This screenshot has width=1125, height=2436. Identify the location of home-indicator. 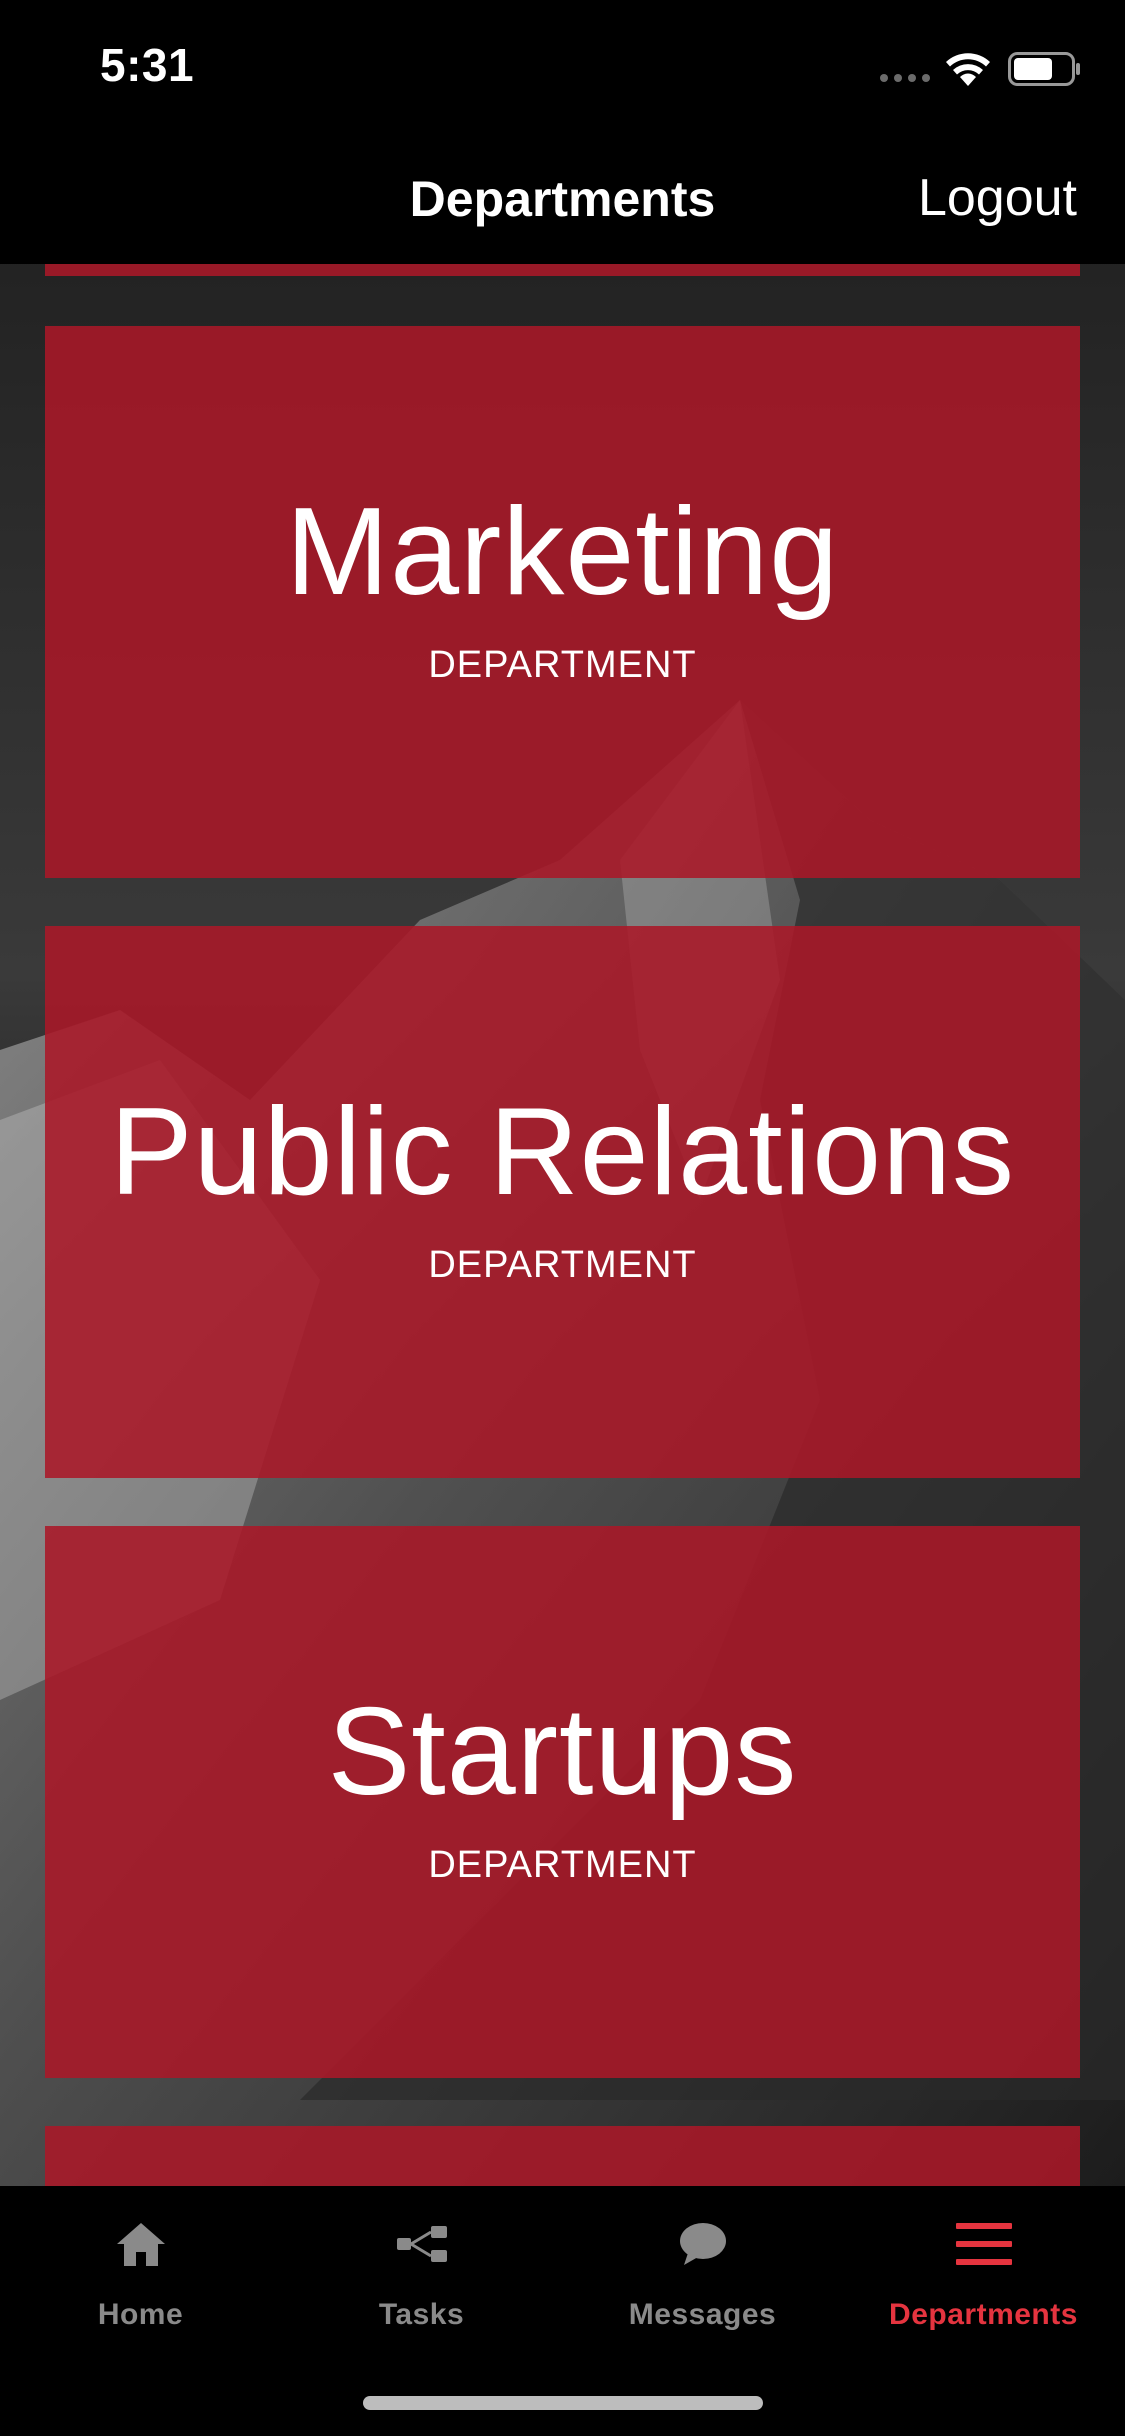
(563, 2403).